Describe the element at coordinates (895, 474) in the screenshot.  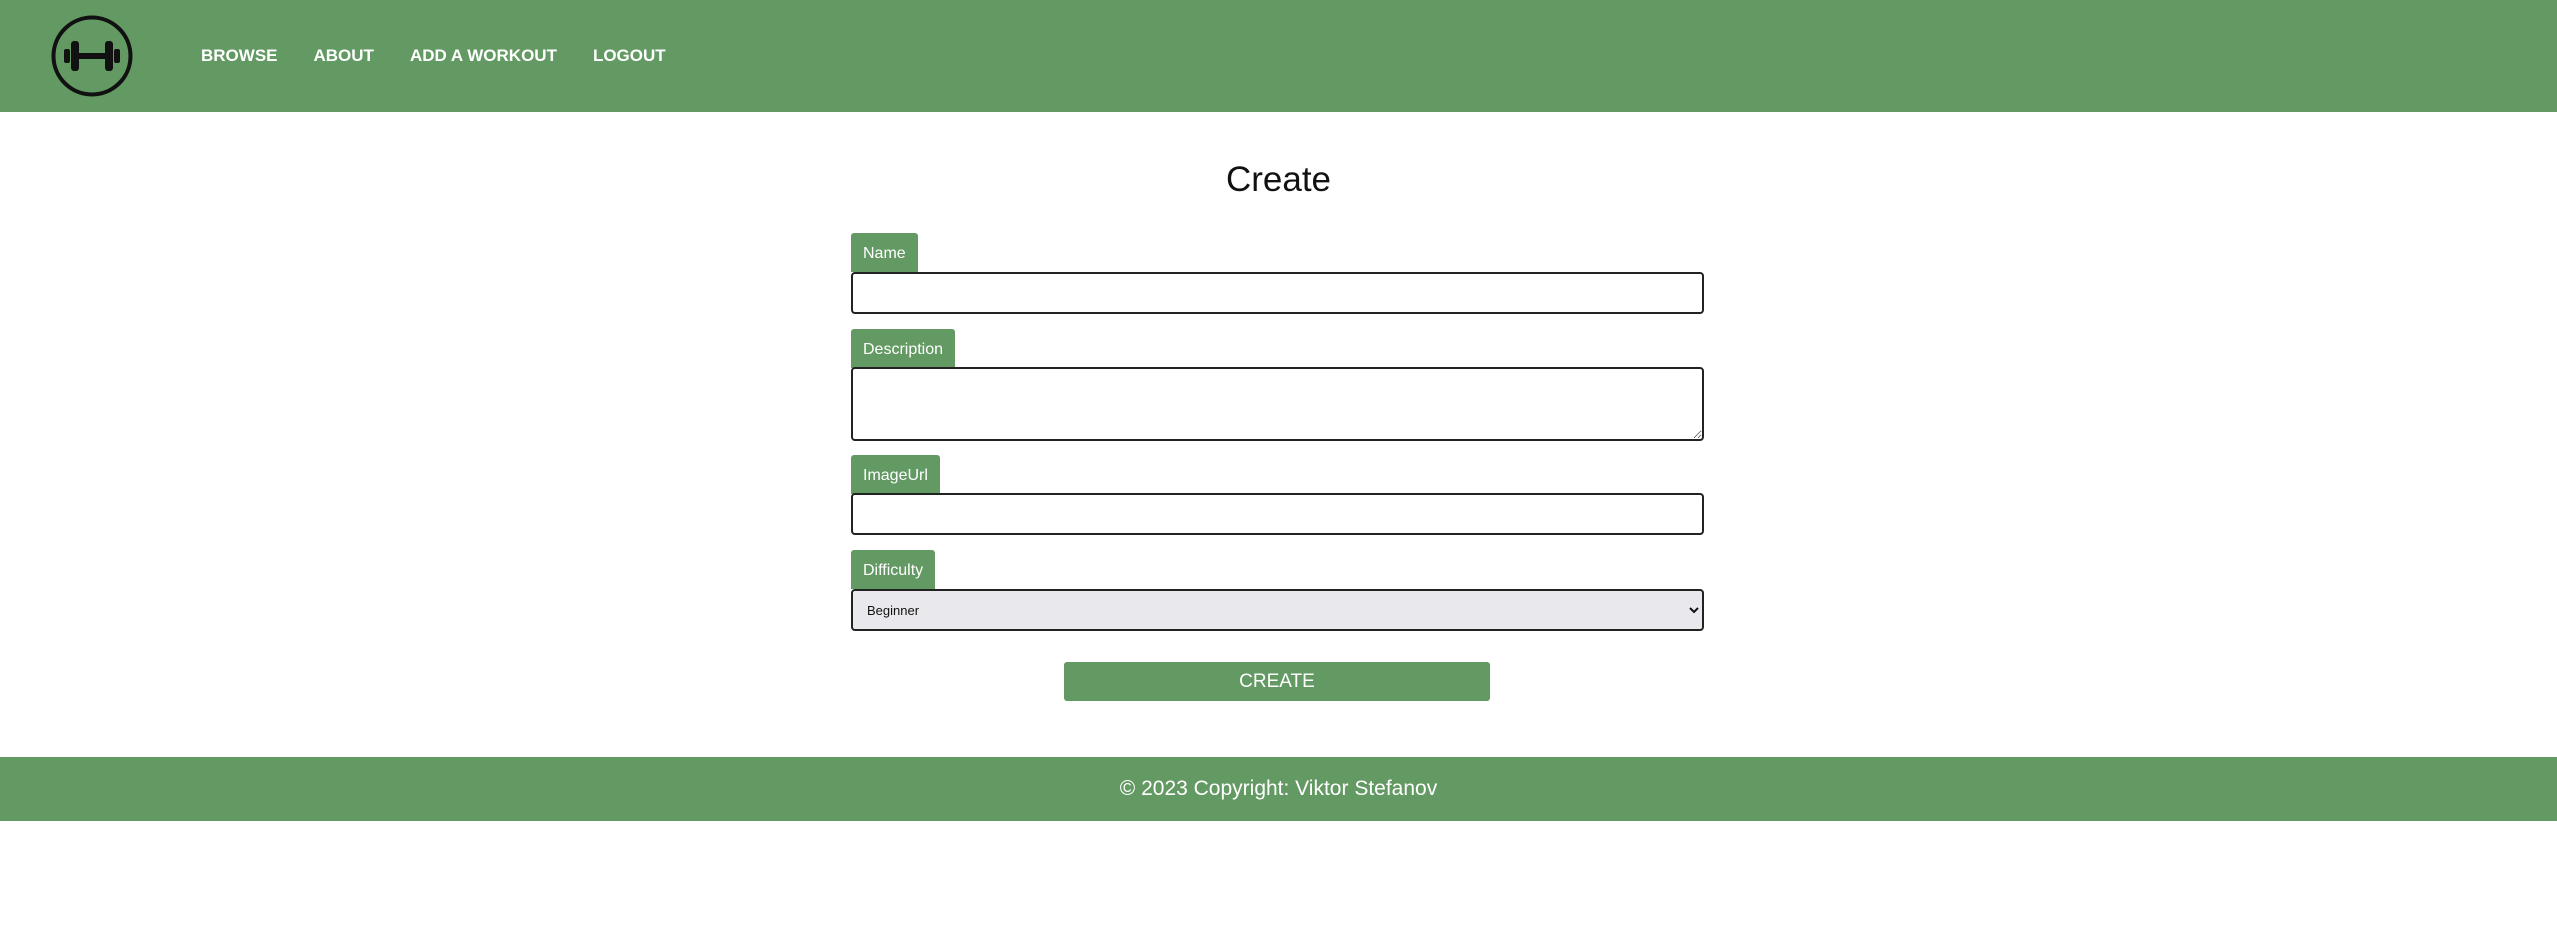
I see `image-url-label: ImageUrl` at that location.